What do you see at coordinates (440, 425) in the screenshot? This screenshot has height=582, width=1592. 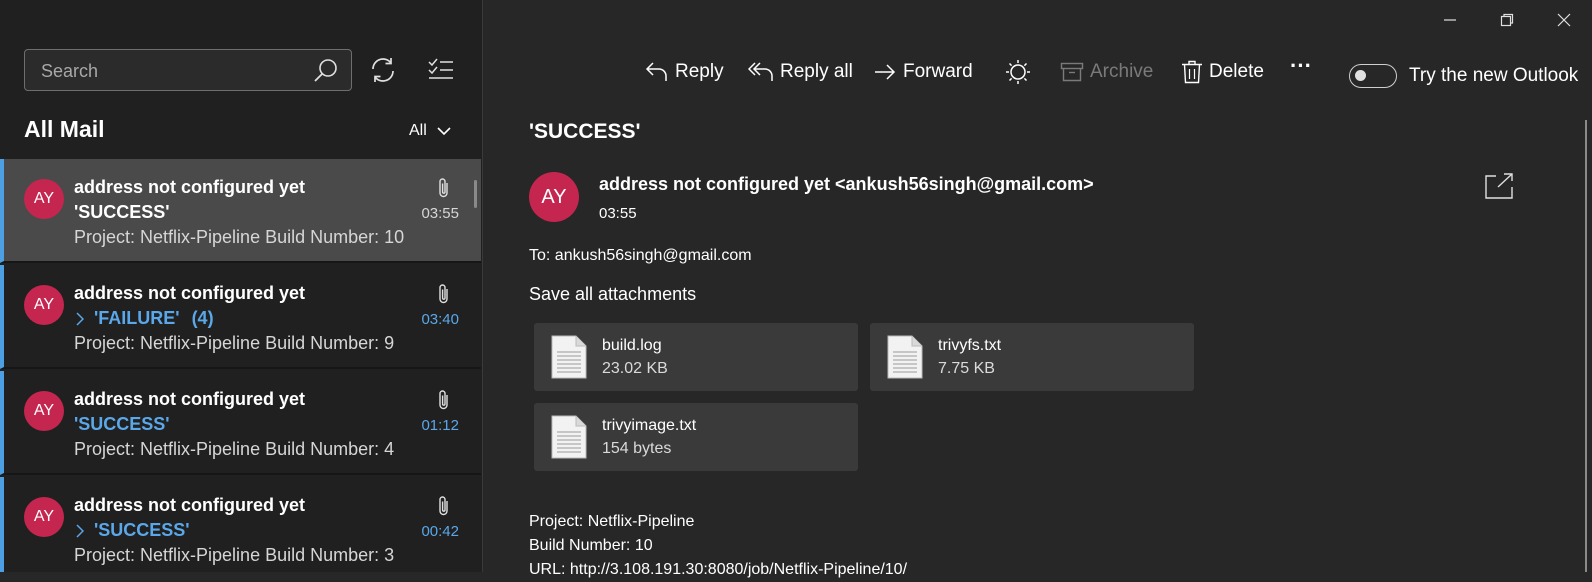 I see `mail-time: 01:12` at bounding box center [440, 425].